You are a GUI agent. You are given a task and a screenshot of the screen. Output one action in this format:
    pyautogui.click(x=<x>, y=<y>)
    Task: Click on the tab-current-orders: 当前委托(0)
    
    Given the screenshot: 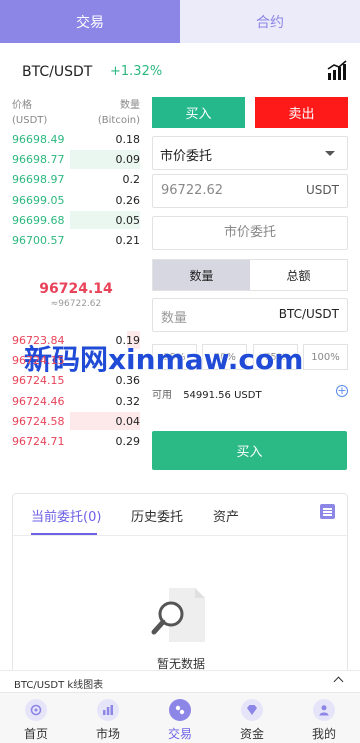 What is the action you would take?
    pyautogui.click(x=66, y=515)
    